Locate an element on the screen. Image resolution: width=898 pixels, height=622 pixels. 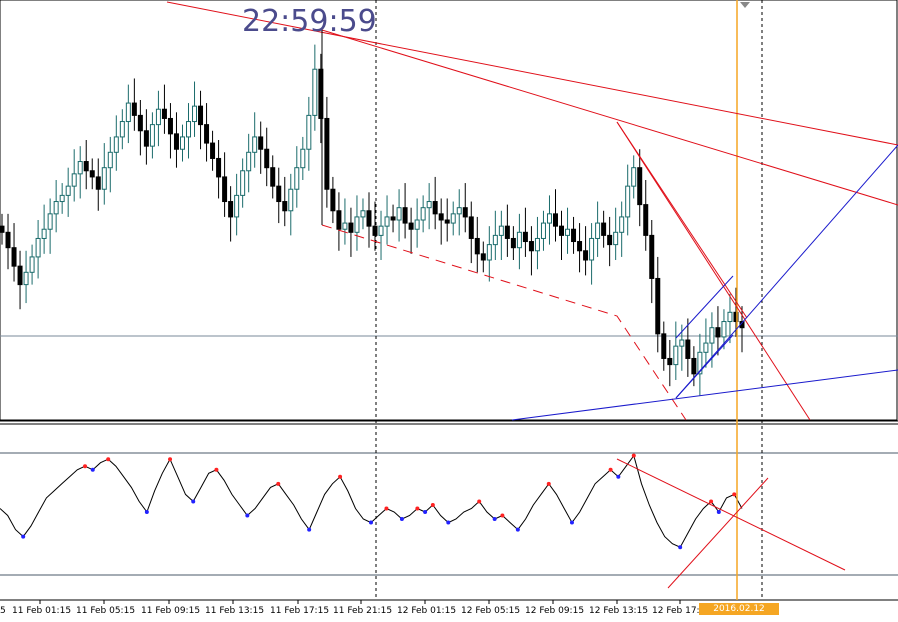
trend-line-blue is located at coordinates (704, 395).